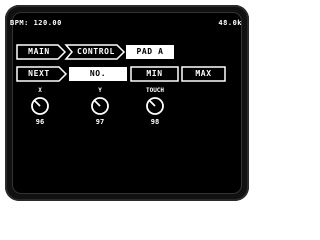  I want to click on breadcrumb-control: CONTROL, so click(96, 52).